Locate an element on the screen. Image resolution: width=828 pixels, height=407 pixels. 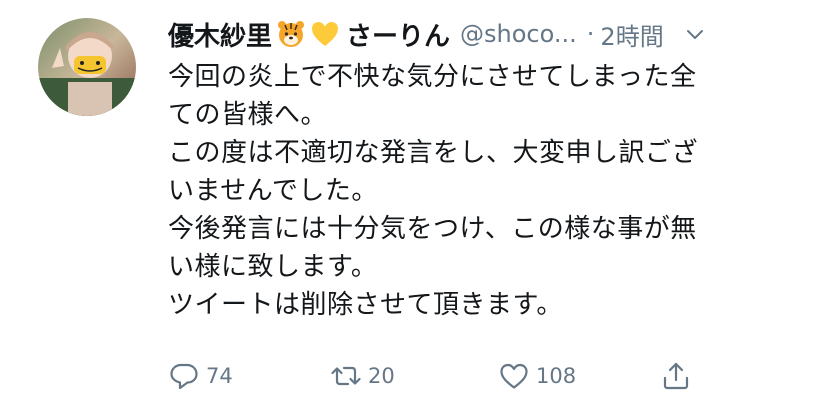
reply-icon is located at coordinates (184, 376).